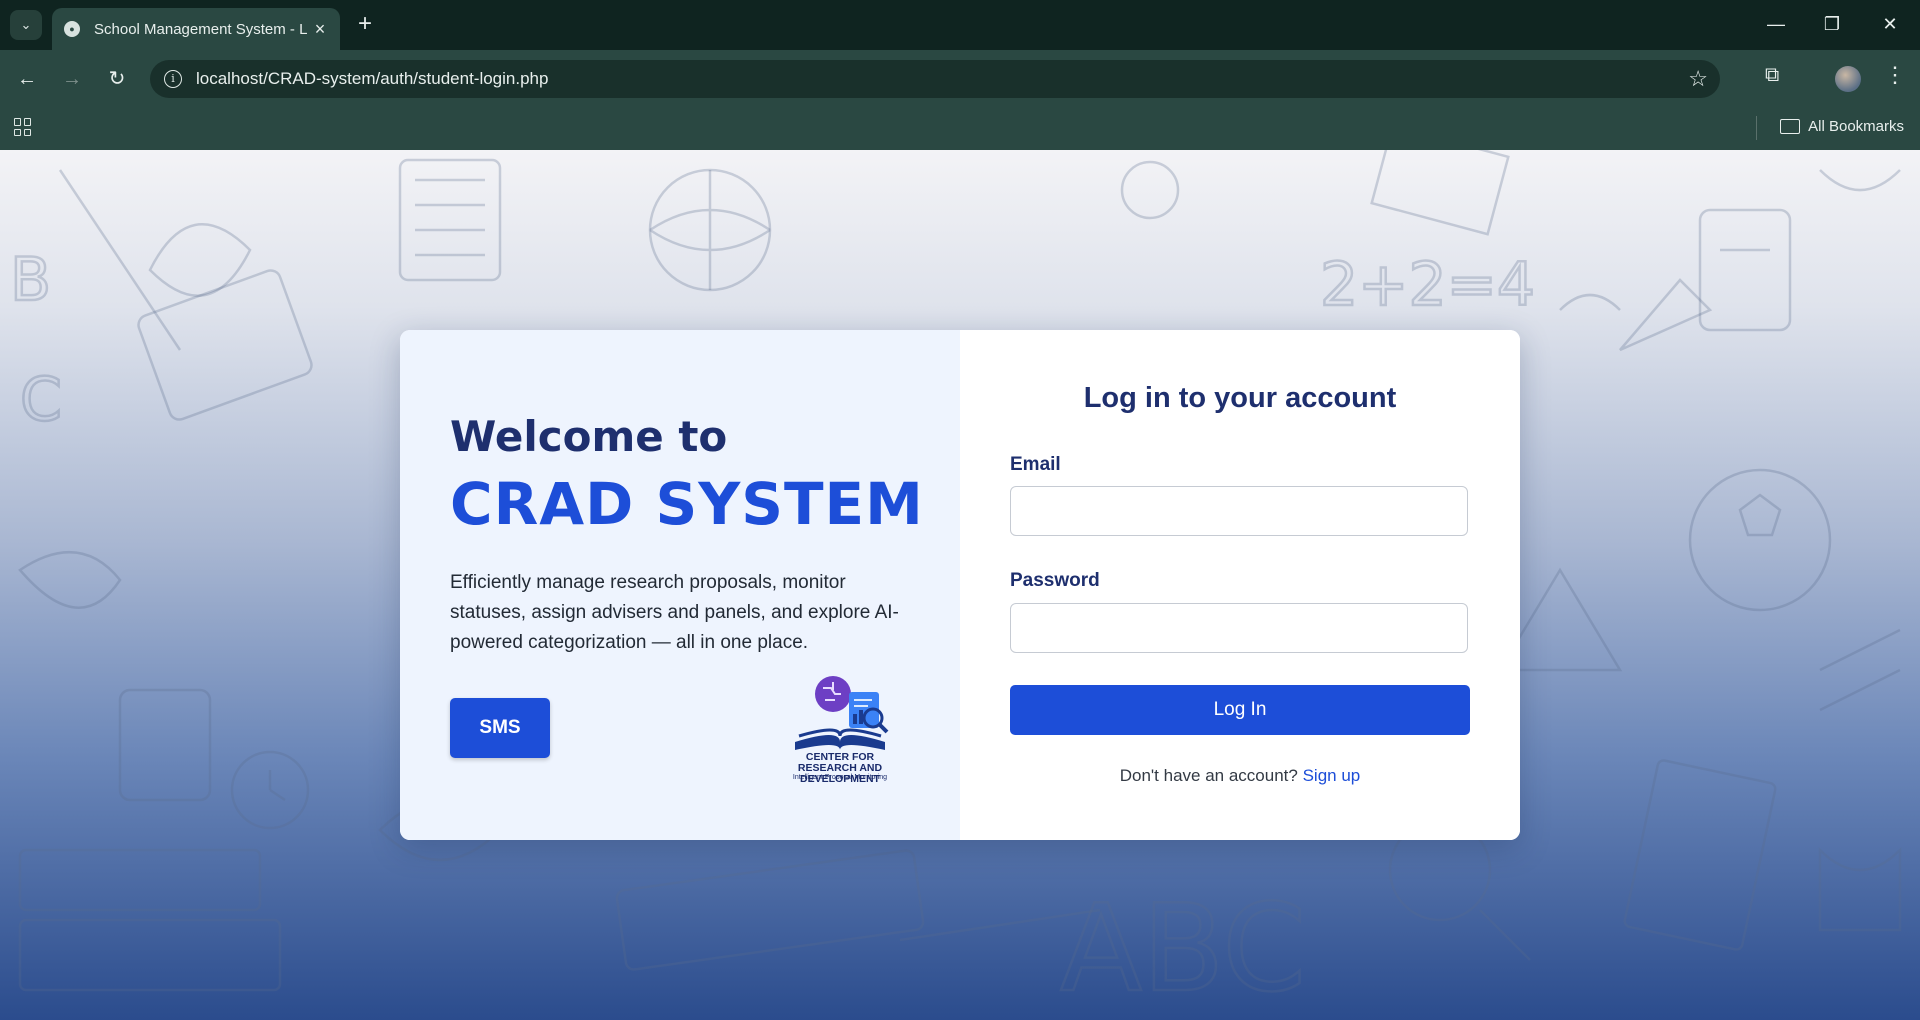 The height and width of the screenshot is (1020, 1920). Describe the element at coordinates (1698, 79) in the screenshot. I see `bookmark-star-icon: ☆` at that location.